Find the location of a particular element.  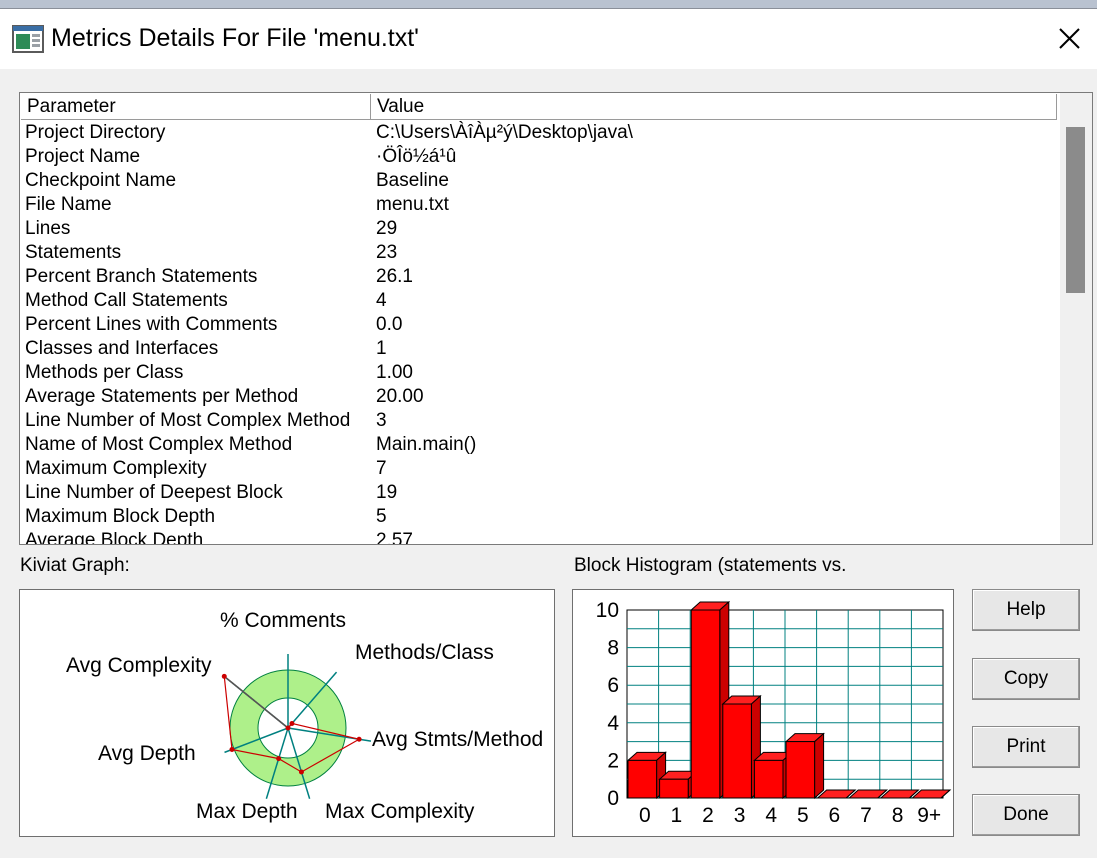

value-cell: 2.57 is located at coordinates (394, 537).